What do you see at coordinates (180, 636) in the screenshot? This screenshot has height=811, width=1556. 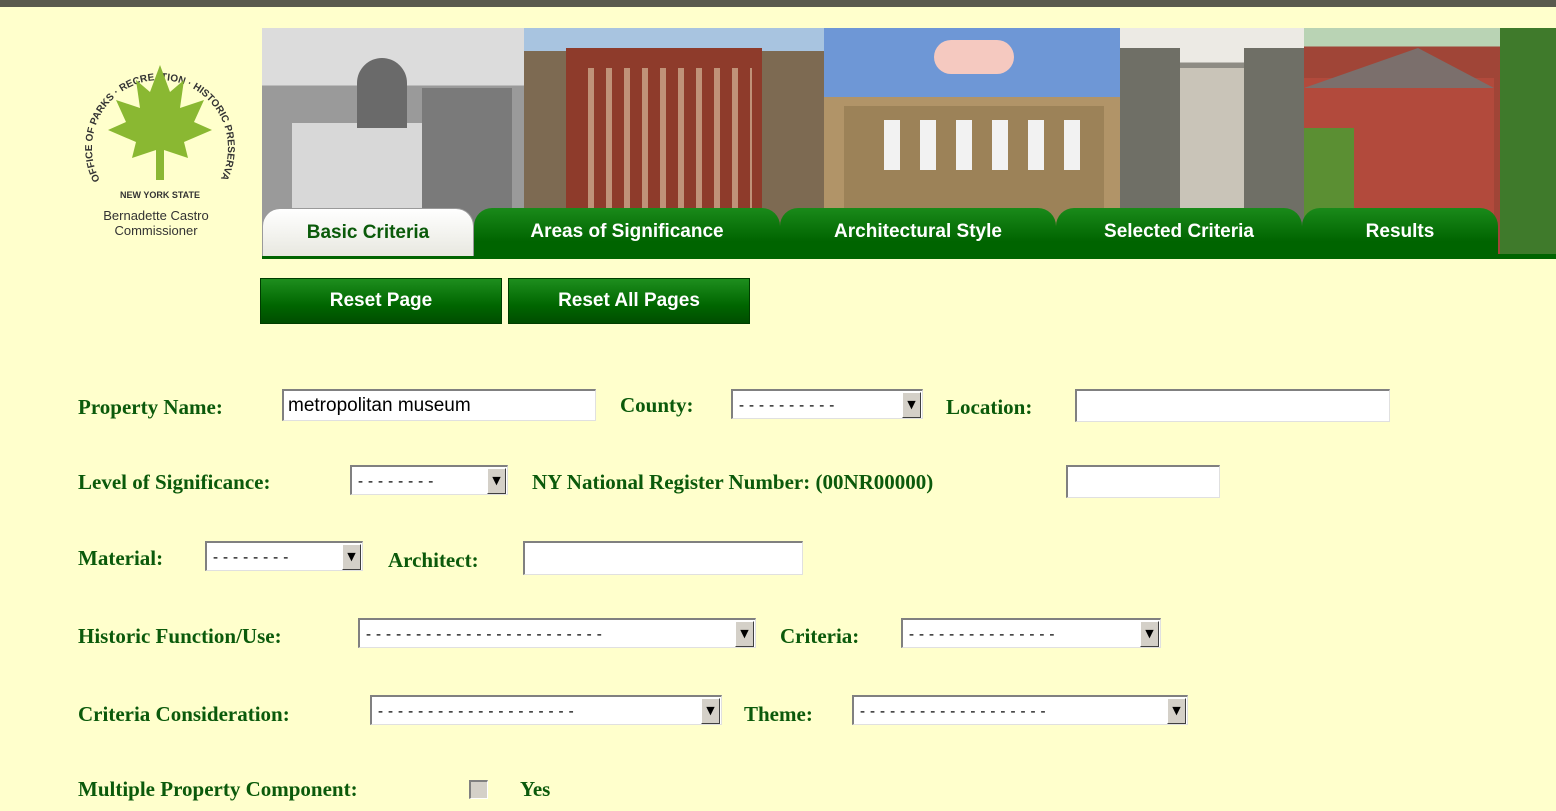 I see `historic-function-label: Historic Function/Use:` at bounding box center [180, 636].